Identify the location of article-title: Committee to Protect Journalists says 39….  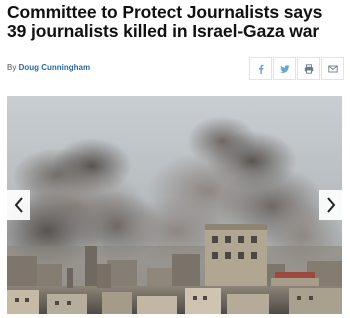
(165, 21).